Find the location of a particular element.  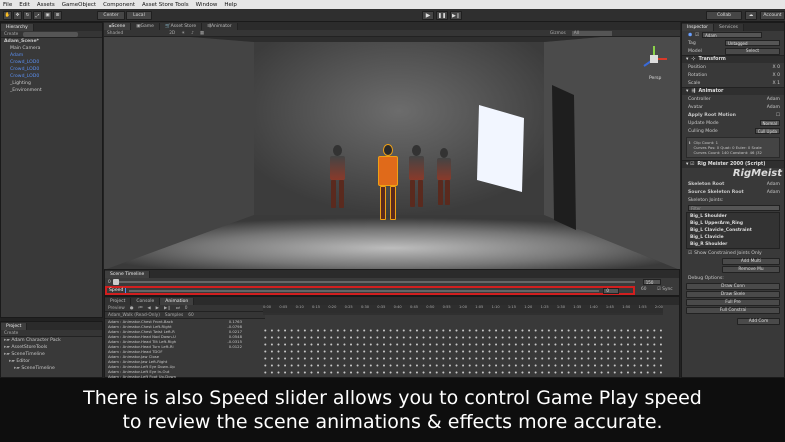

joint-item: Big_R Shoulder is located at coordinates (733, 244).